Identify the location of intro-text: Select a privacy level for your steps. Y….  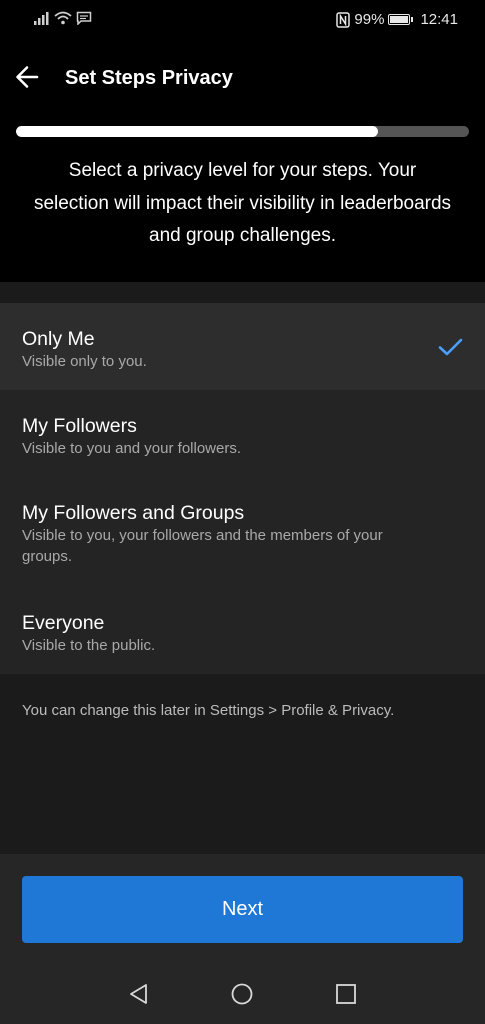
(242, 203).